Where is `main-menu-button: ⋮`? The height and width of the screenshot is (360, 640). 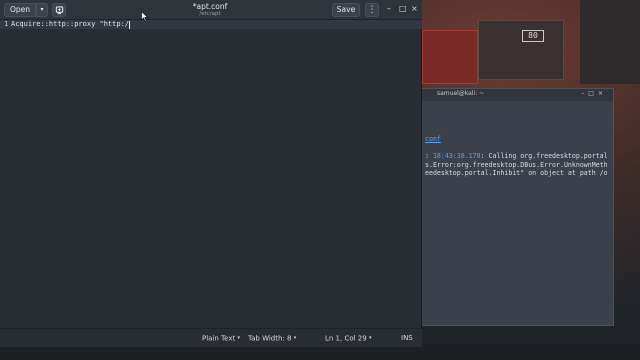 main-menu-button: ⋮ is located at coordinates (372, 10).